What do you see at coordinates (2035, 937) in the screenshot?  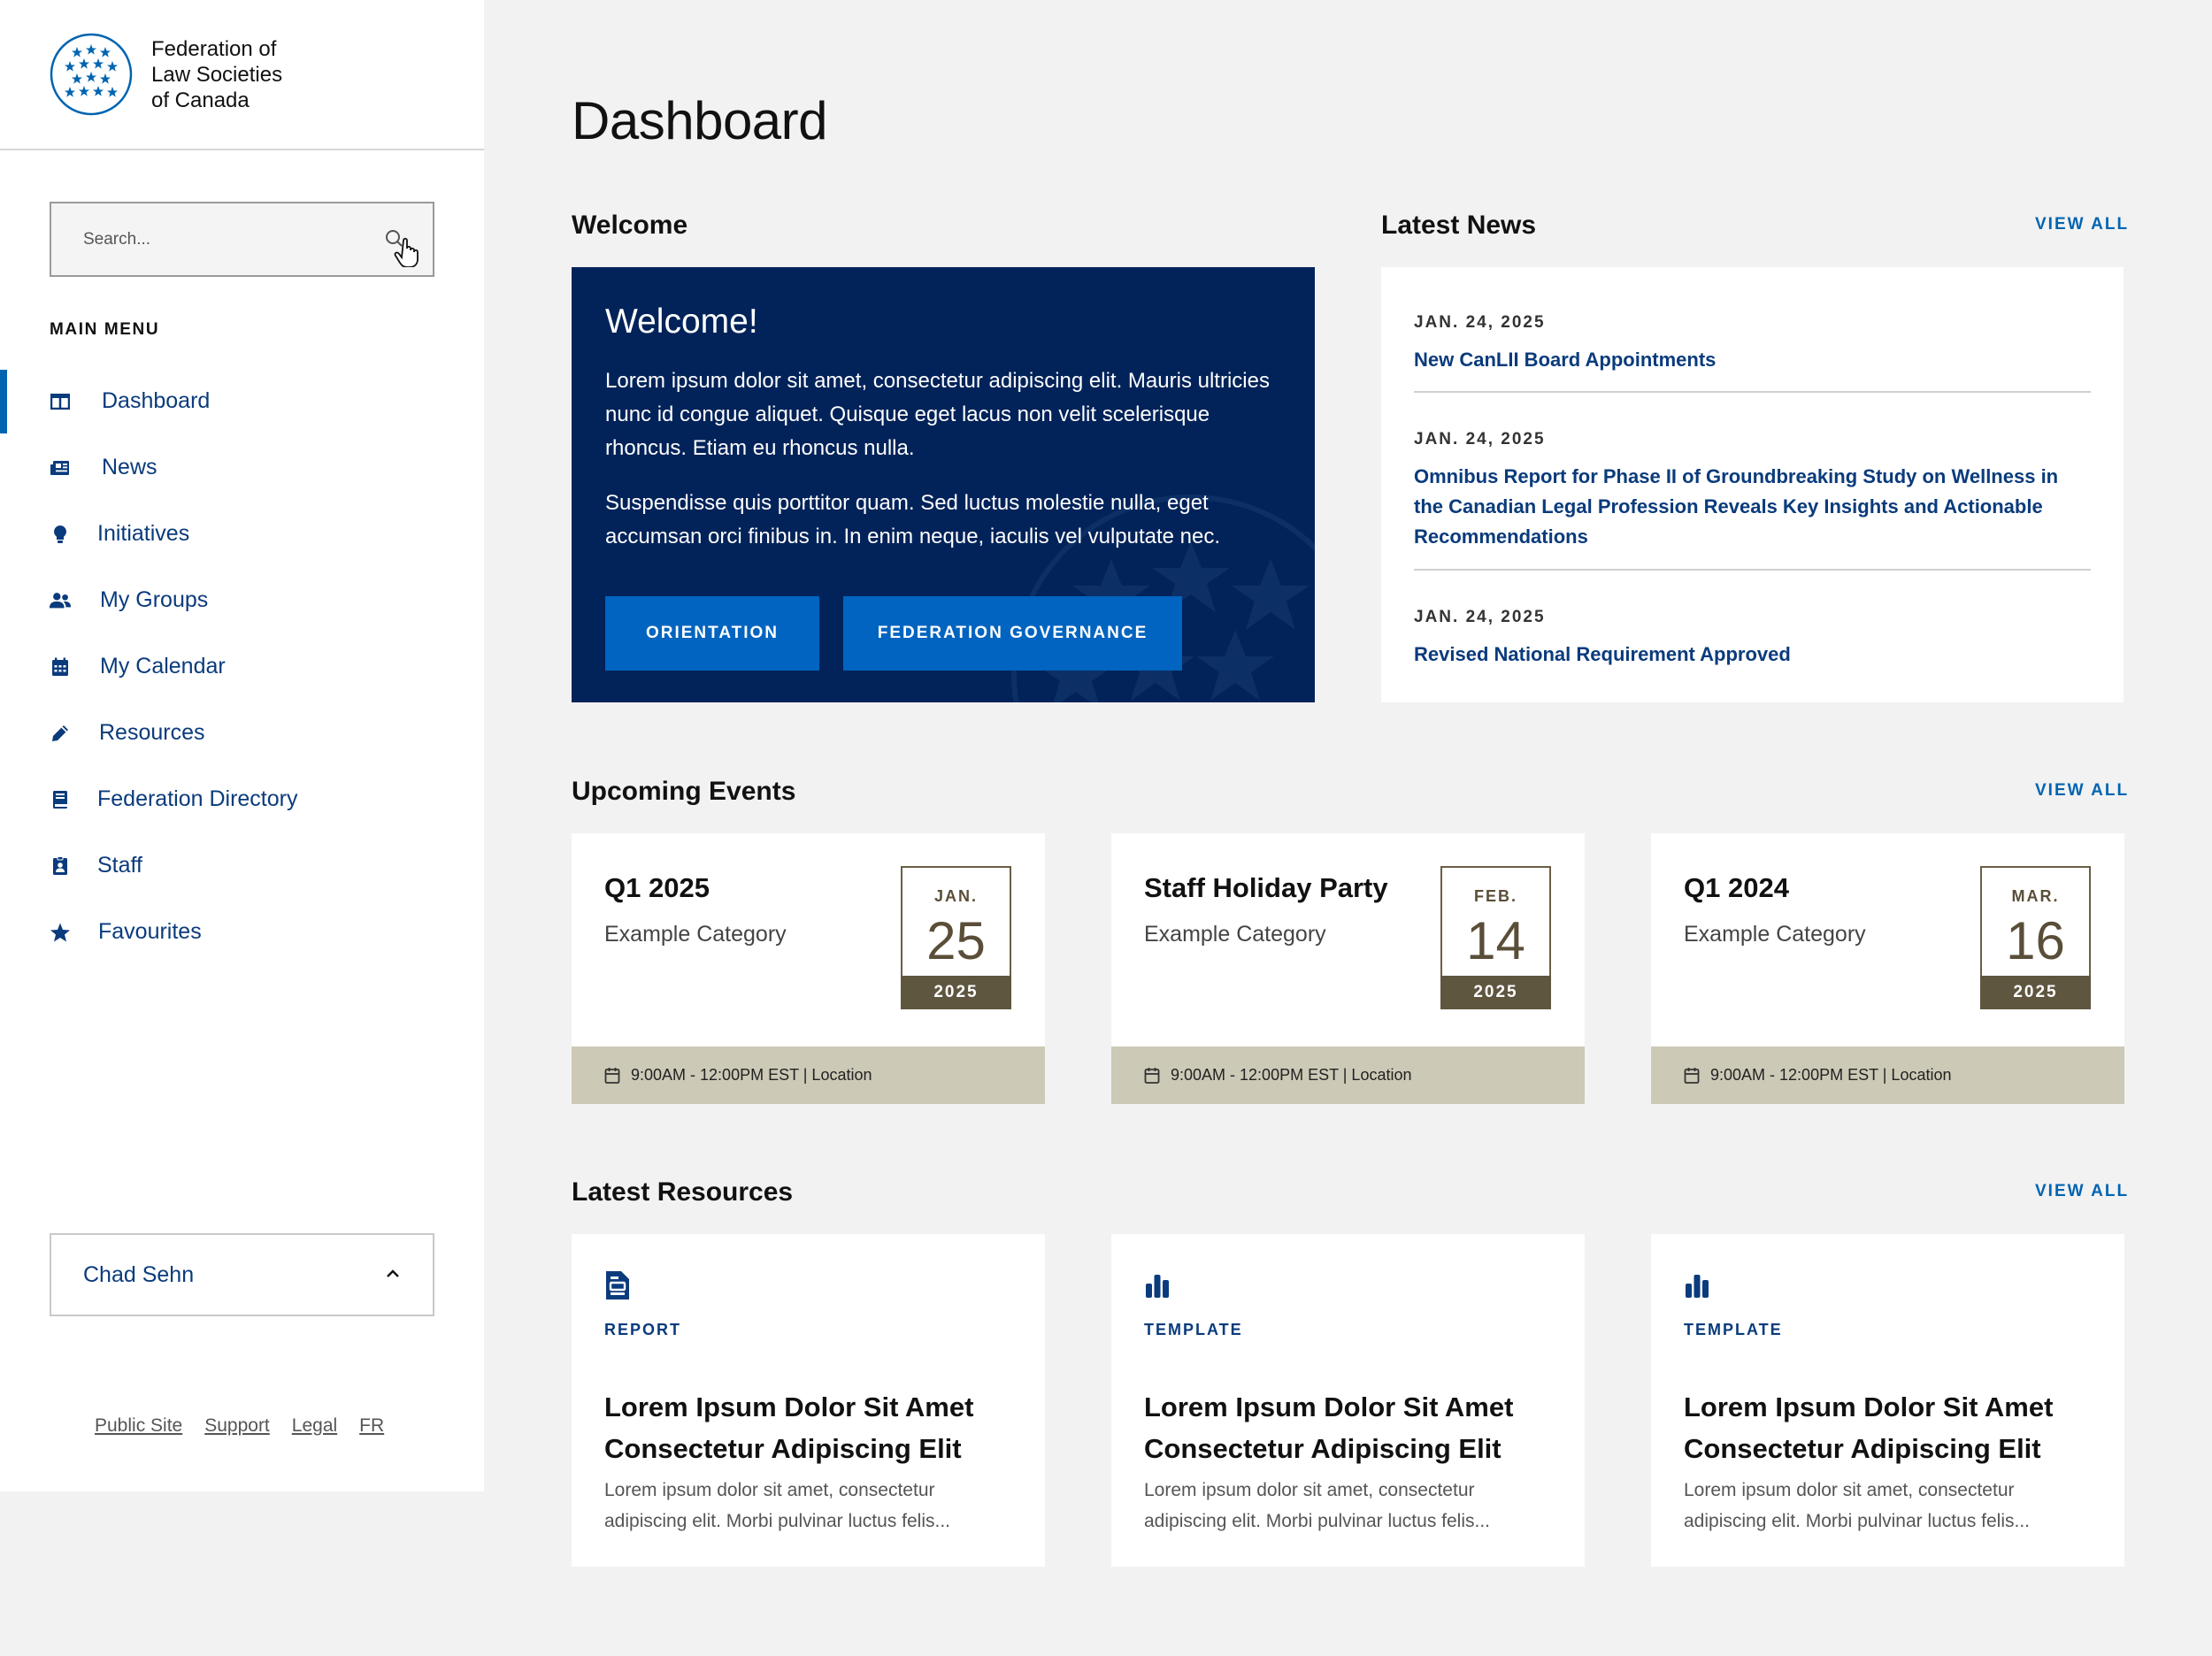 I see `event-date-badge: MAR. 16 2025` at bounding box center [2035, 937].